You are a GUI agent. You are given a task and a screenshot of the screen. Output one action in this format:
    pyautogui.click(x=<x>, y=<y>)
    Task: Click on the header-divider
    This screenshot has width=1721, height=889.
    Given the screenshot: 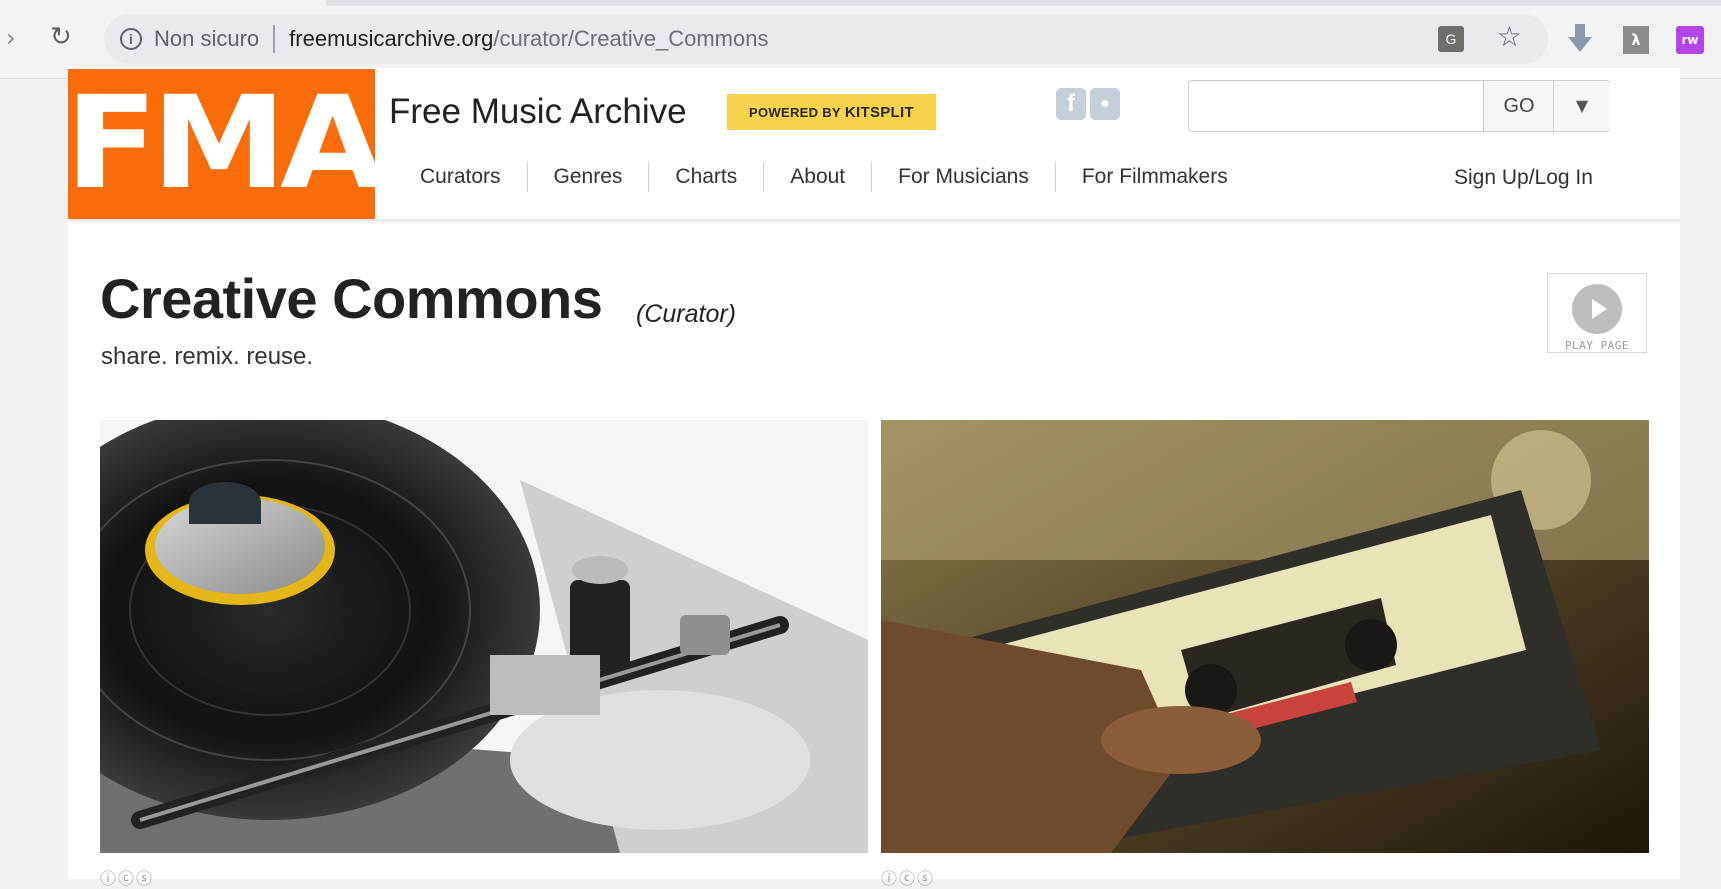 What is the action you would take?
    pyautogui.click(x=874, y=222)
    